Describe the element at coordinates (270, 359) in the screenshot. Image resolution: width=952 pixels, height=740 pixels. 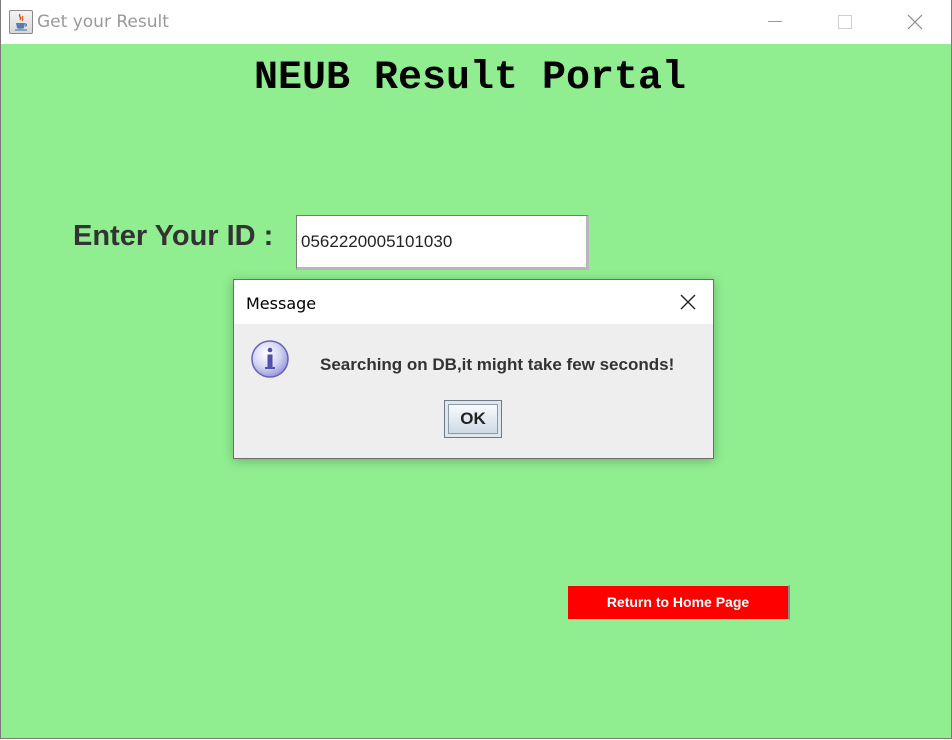
I see `info-icon` at that location.